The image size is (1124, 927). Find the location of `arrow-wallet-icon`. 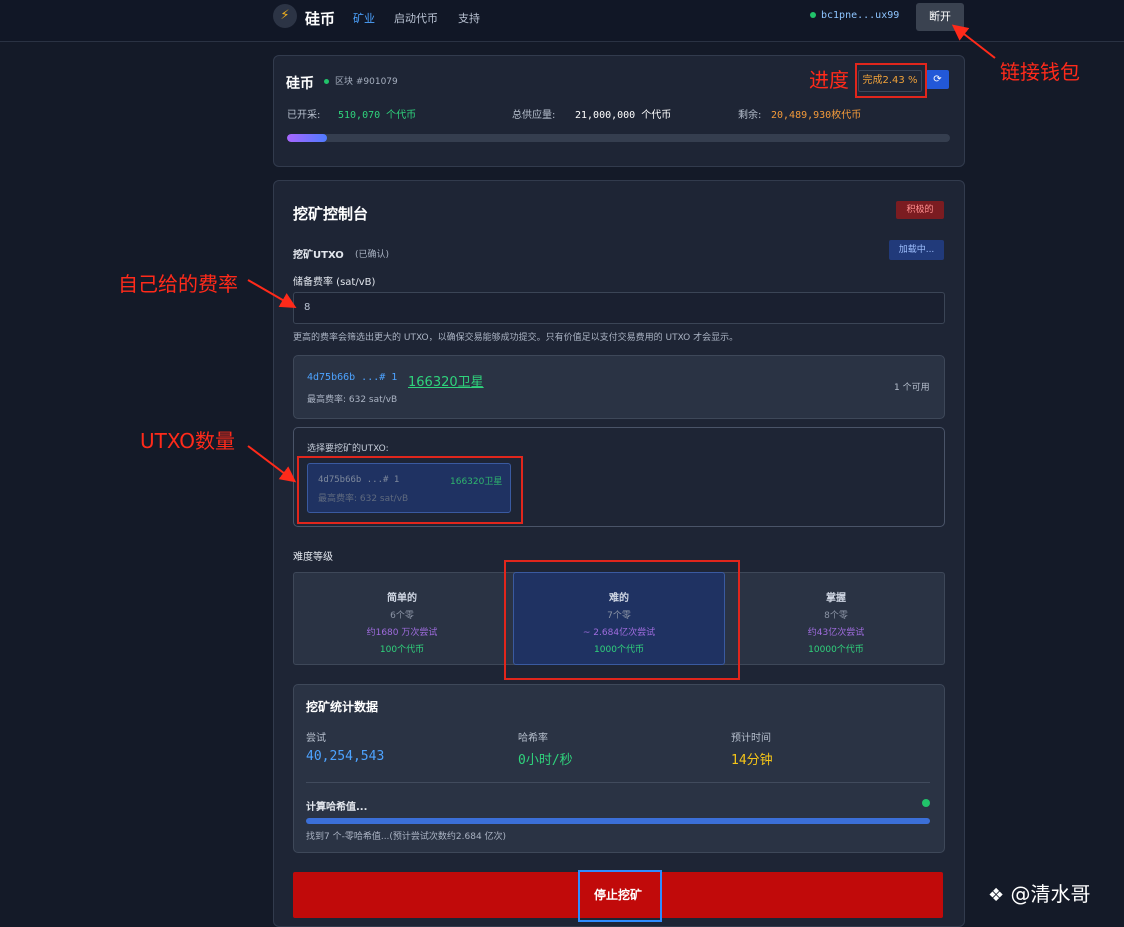

arrow-wallet-icon is located at coordinates (973, 41).